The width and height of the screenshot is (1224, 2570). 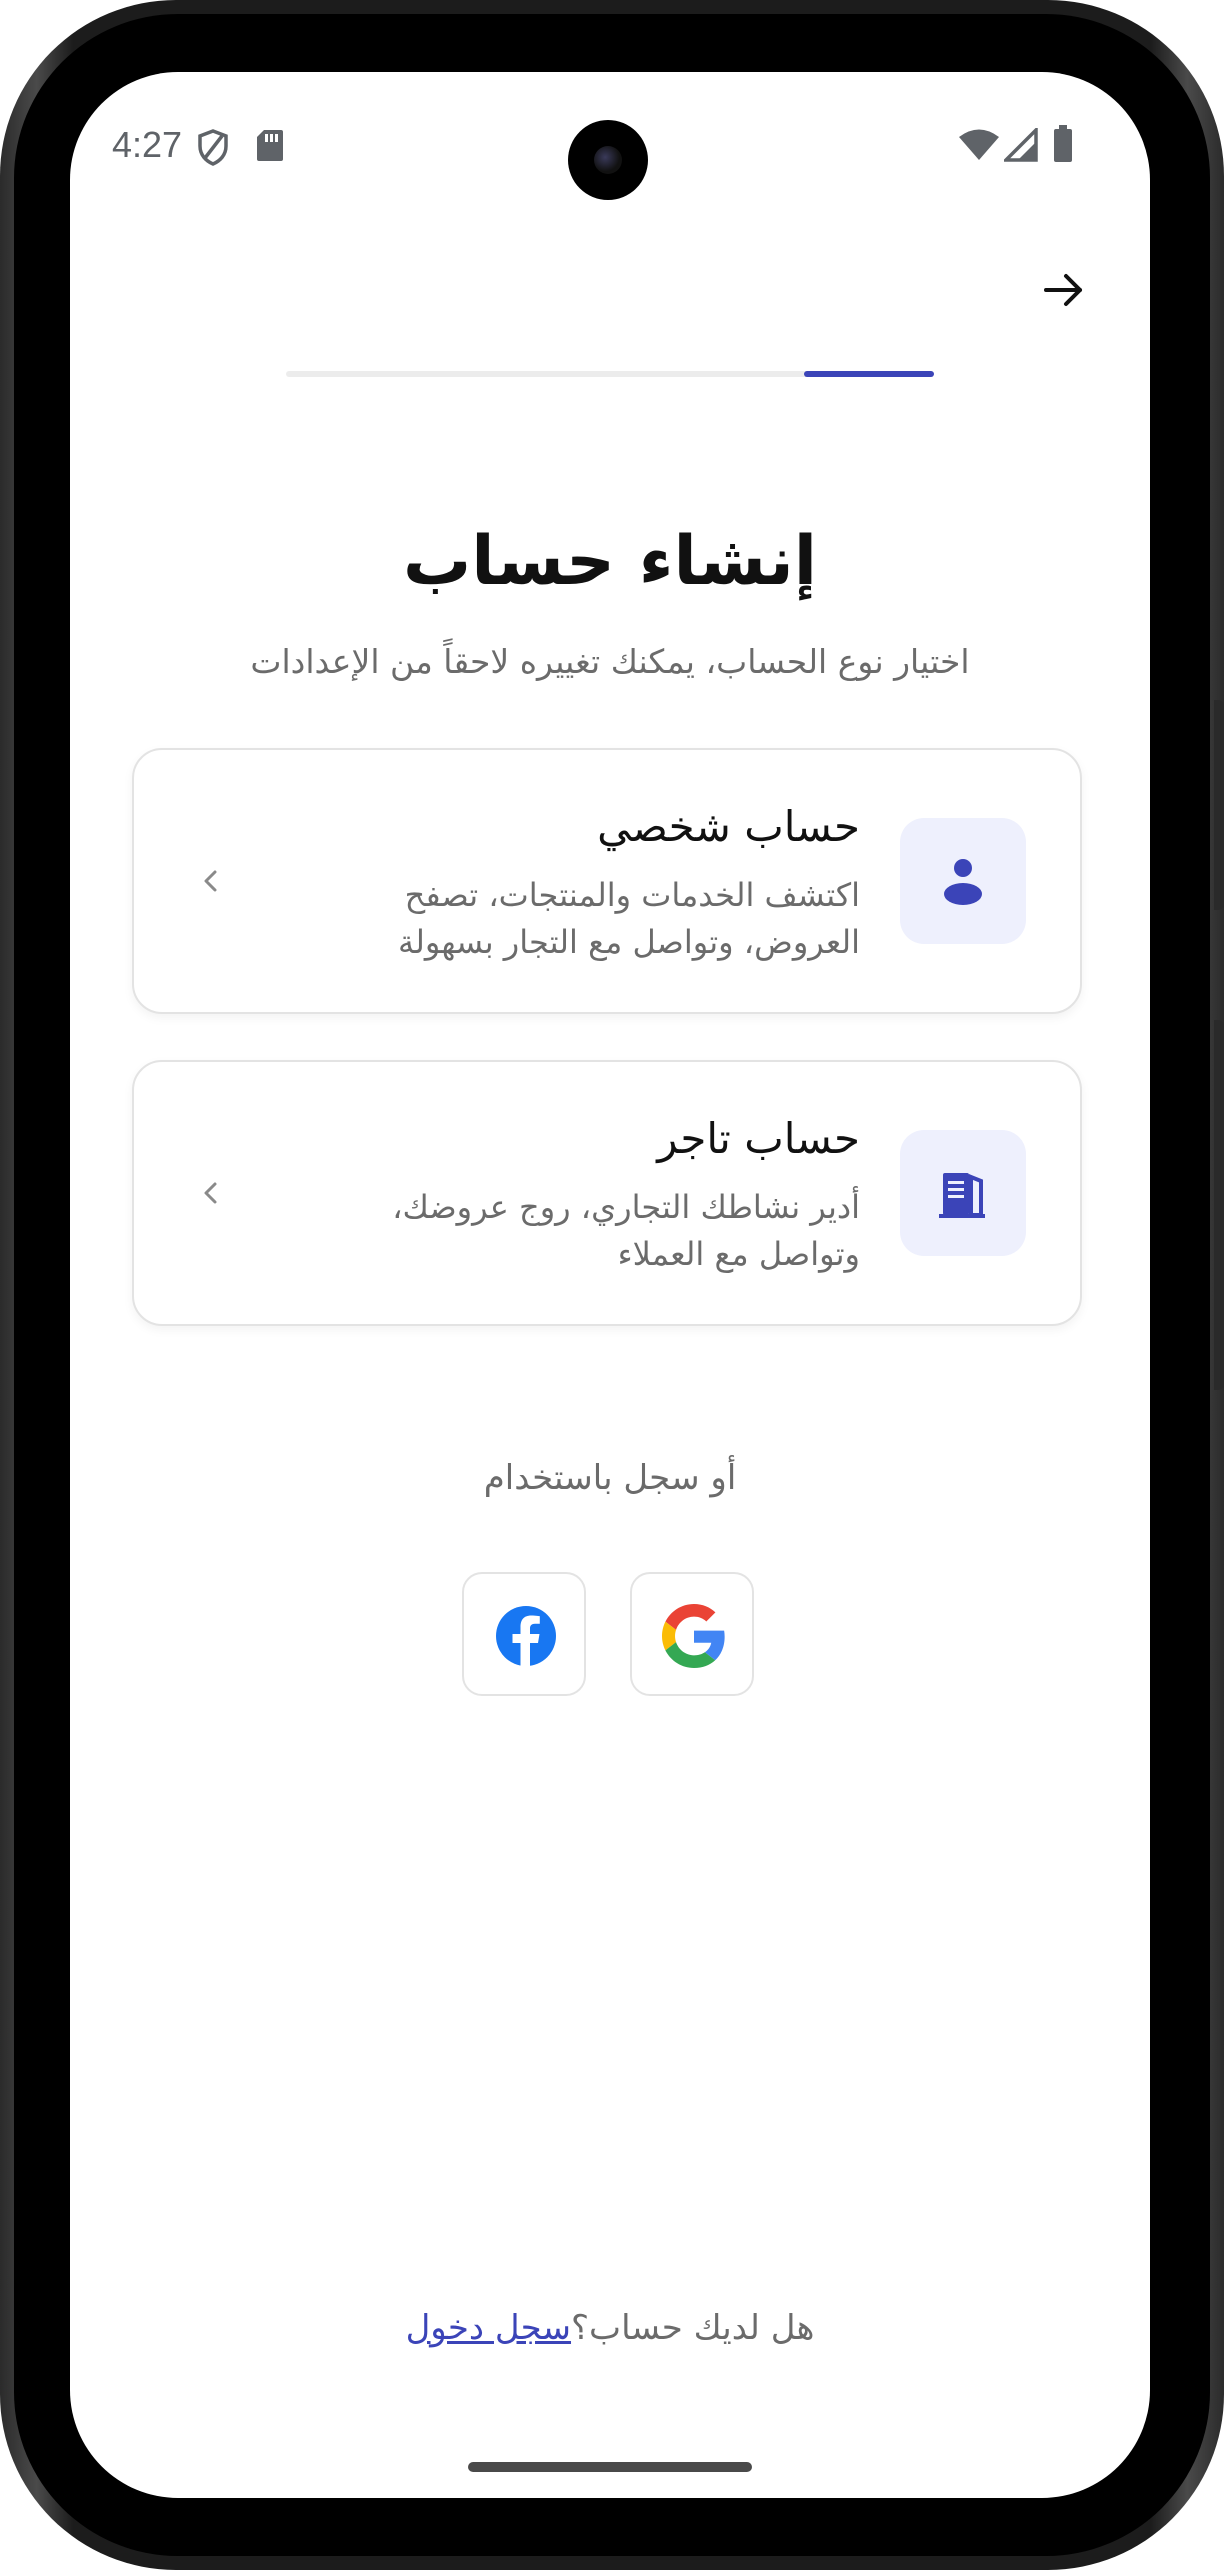 What do you see at coordinates (758, 1138) in the screenshot?
I see `merchant-account-title: حساب تاجر` at bounding box center [758, 1138].